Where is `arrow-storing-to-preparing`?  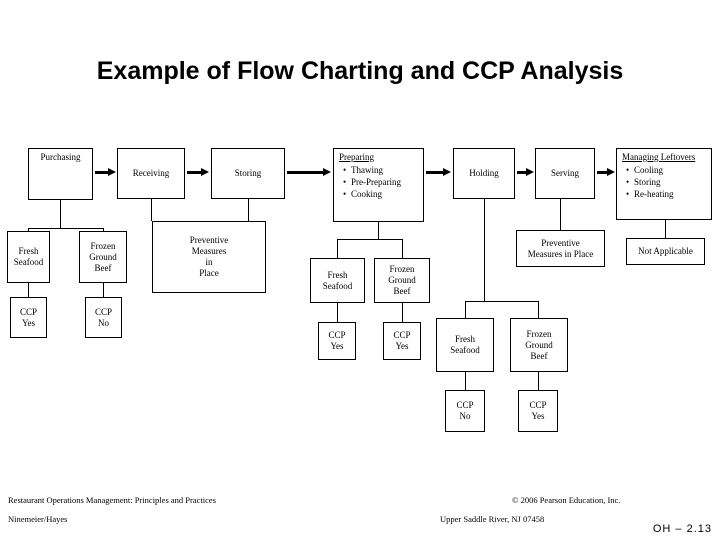
arrow-storing-to-preparing is located at coordinates (309, 172).